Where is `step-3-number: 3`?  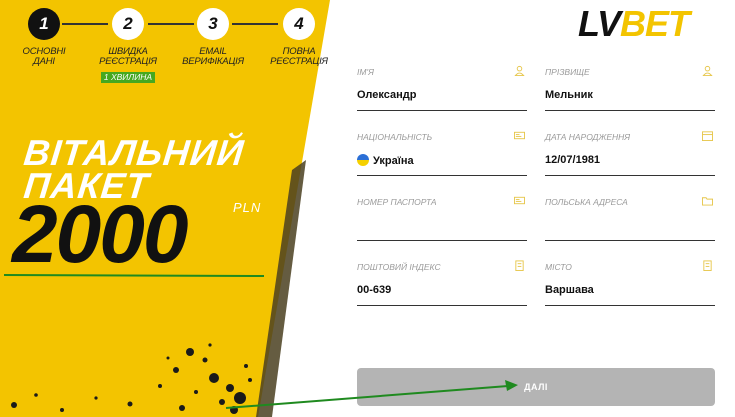 step-3-number: 3 is located at coordinates (213, 24).